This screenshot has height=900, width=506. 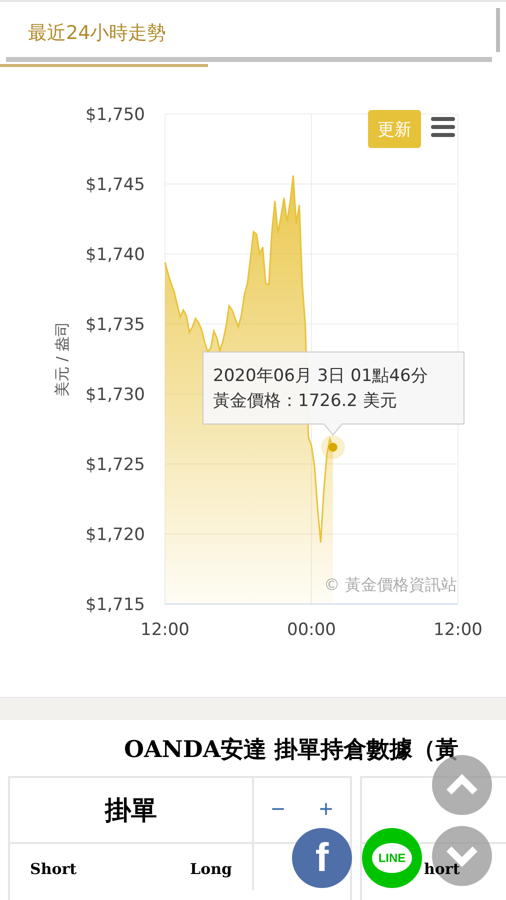 What do you see at coordinates (115, 395) in the screenshot?
I see `y-tick-label: $1,730` at bounding box center [115, 395].